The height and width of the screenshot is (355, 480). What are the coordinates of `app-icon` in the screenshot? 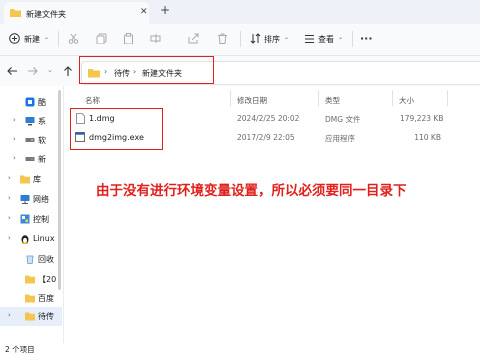 It's located at (30, 102).